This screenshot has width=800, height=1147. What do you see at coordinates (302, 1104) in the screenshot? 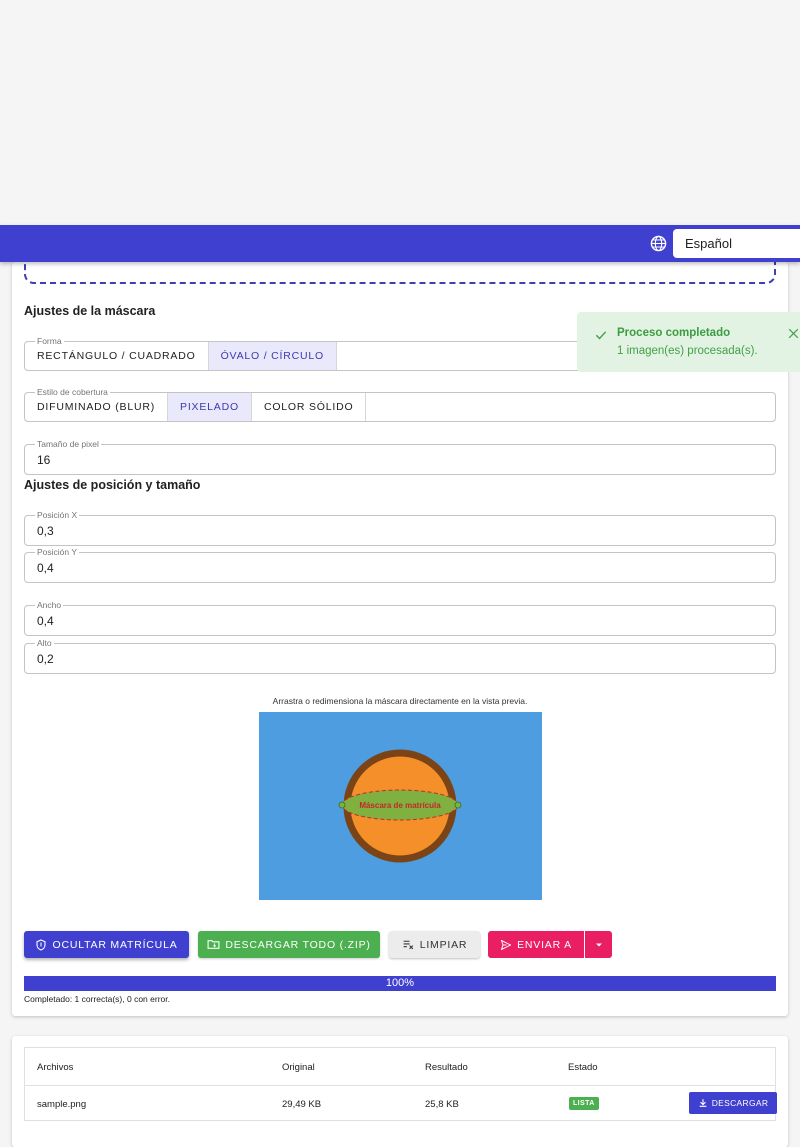
I see `original-size-cell: 29,49 KB` at bounding box center [302, 1104].